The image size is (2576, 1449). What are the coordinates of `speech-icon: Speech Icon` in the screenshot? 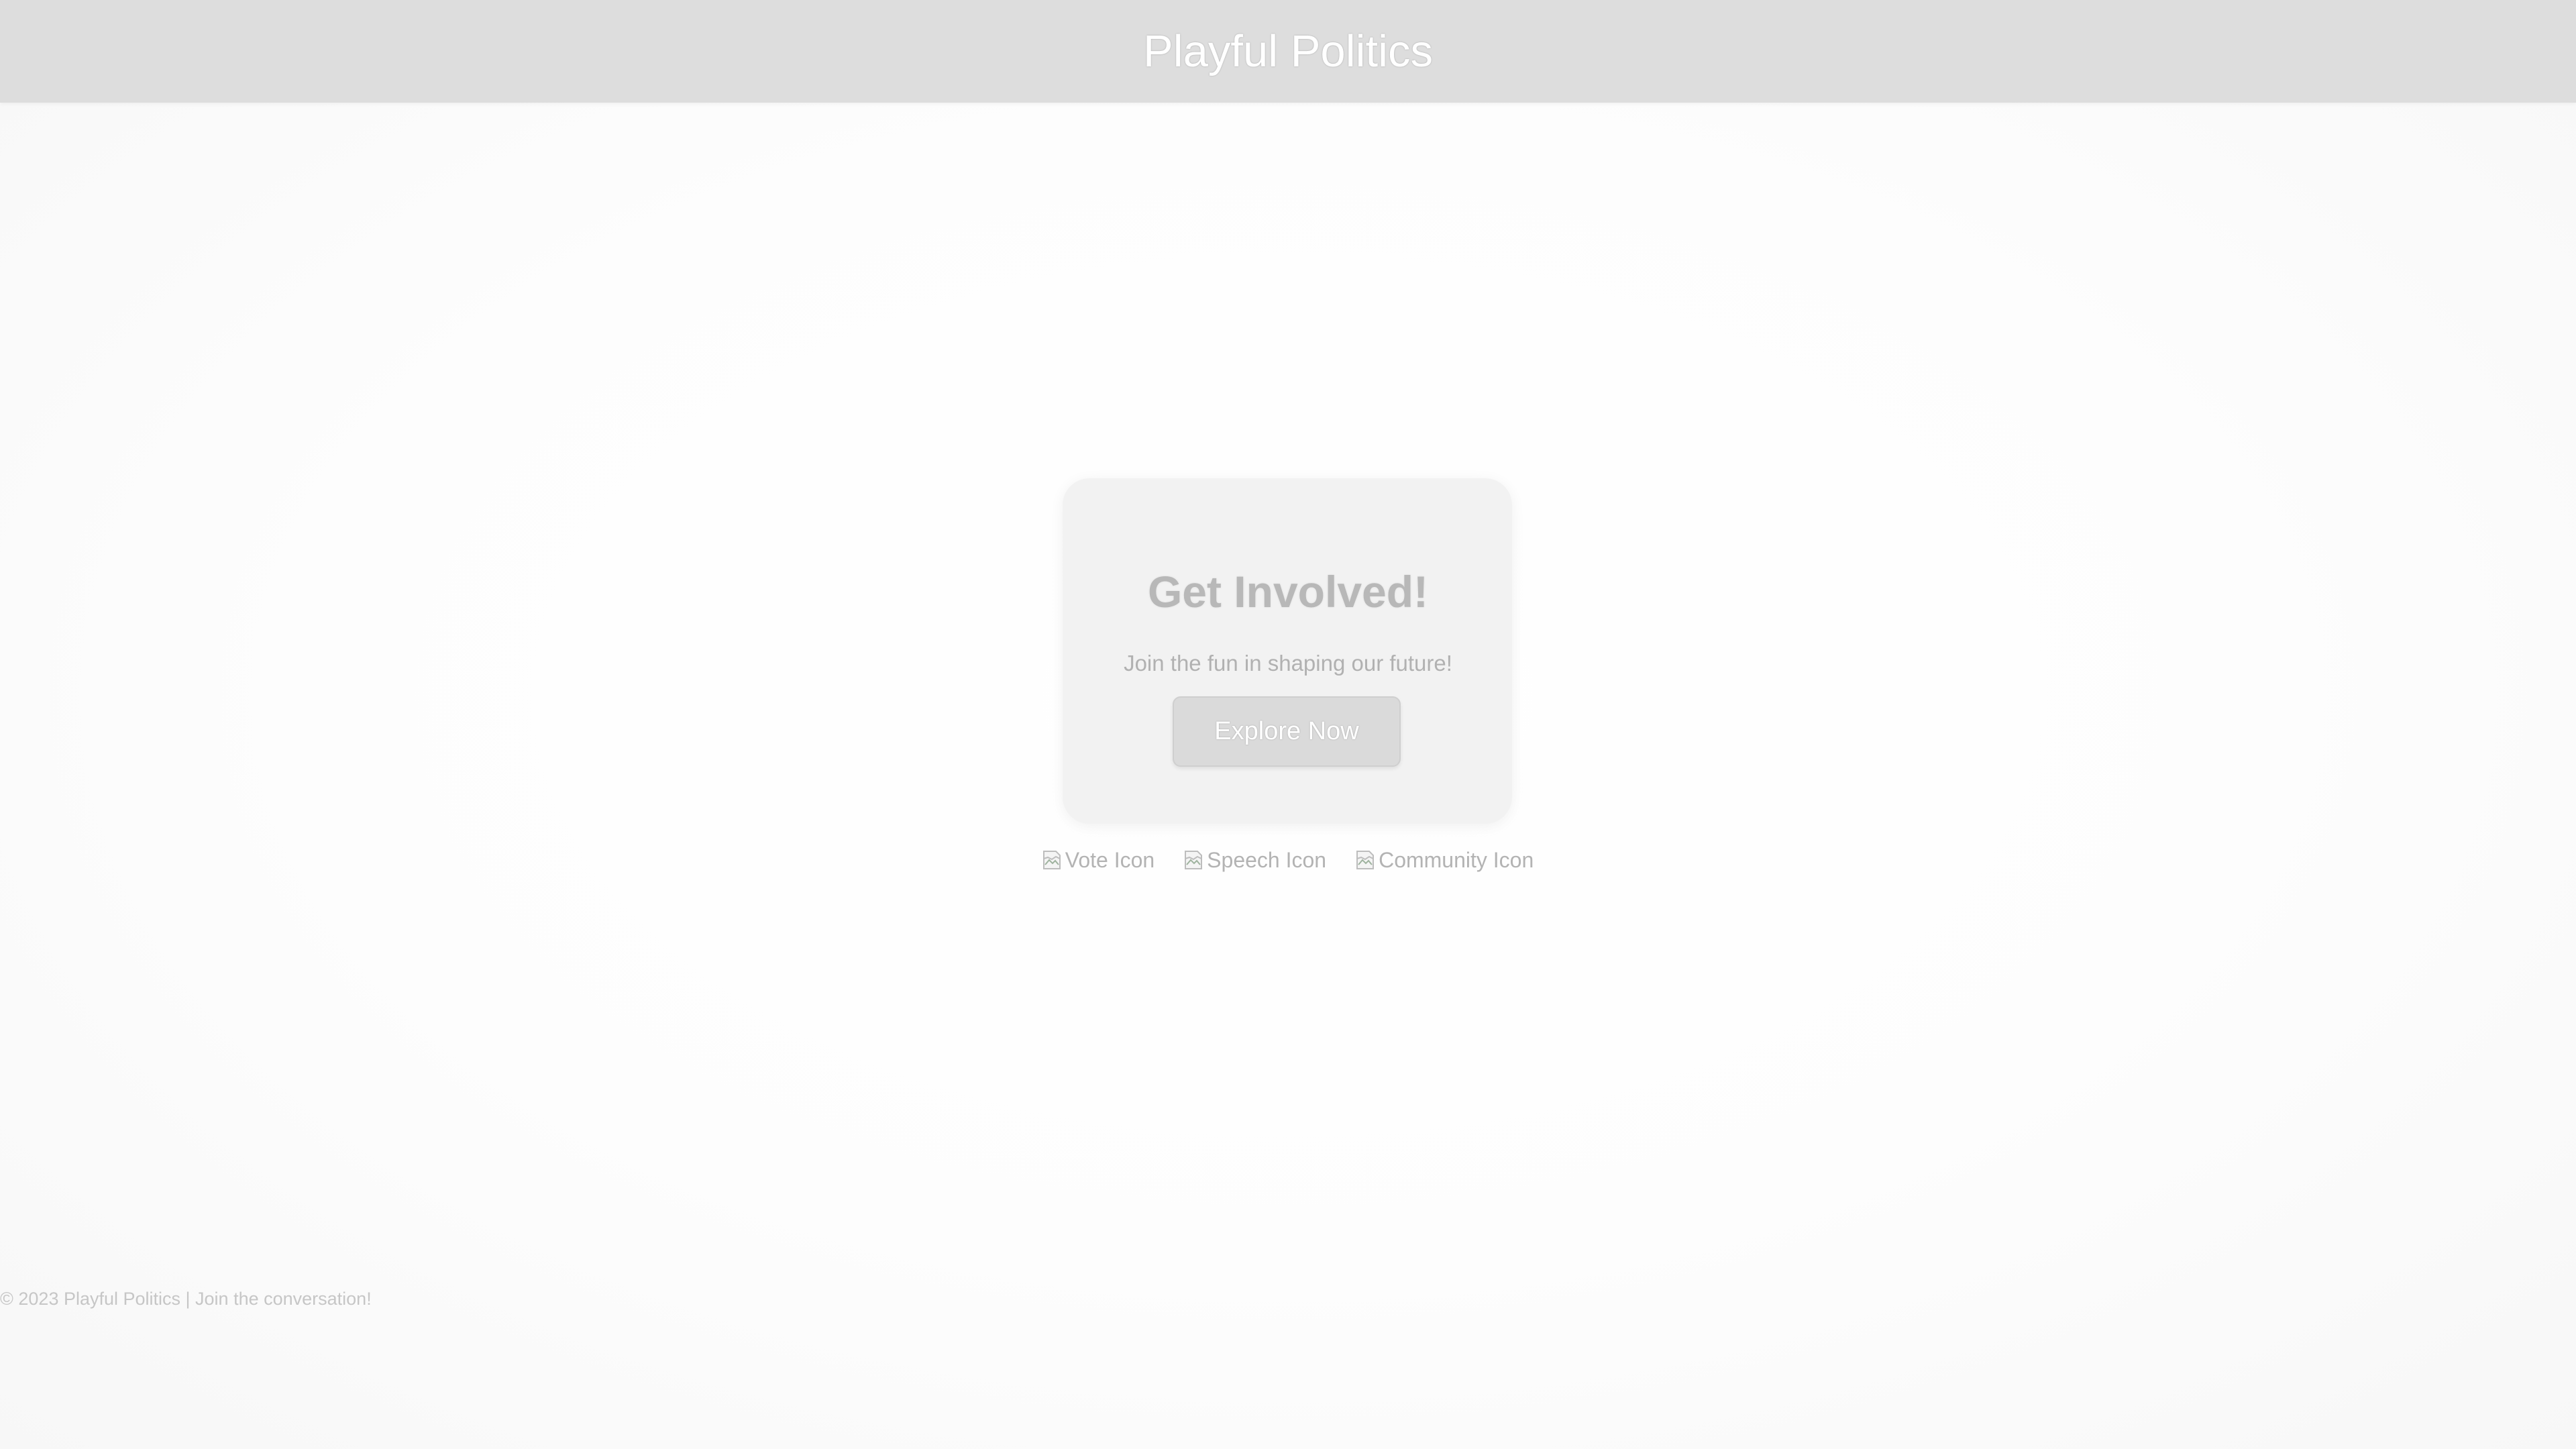 It's located at (1255, 860).